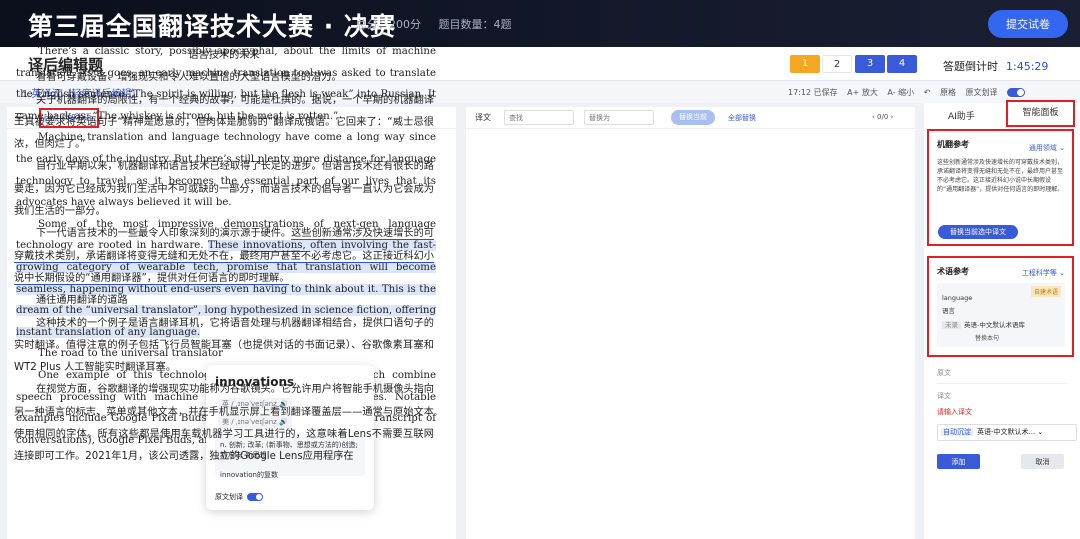  Describe the element at coordinates (1002, 113) in the screenshot. I see `side-tabs: AI助手 智能面板` at that location.